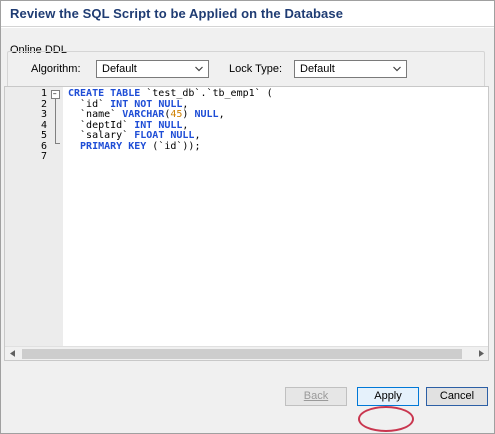 This screenshot has height=434, width=495. What do you see at coordinates (43, 135) in the screenshot?
I see `line-number: 5` at bounding box center [43, 135].